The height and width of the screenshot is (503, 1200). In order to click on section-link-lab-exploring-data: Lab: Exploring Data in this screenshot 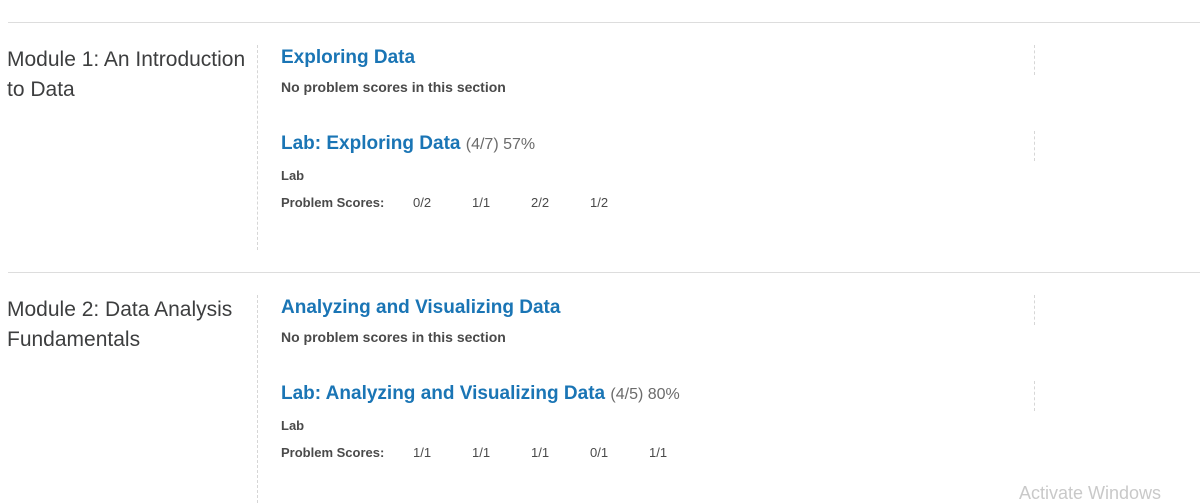, I will do `click(370, 143)`.